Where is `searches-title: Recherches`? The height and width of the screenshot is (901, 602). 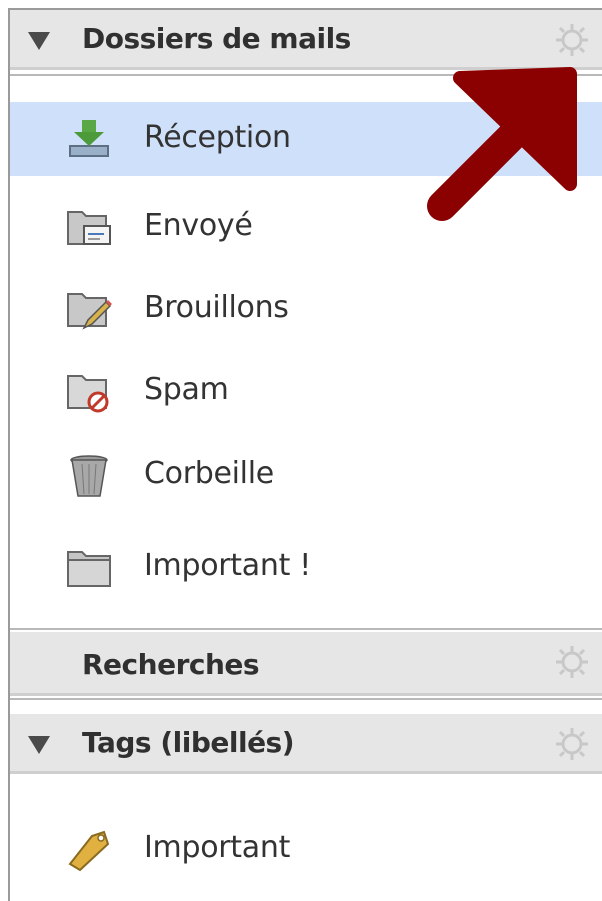
searches-title: Recherches is located at coordinates (171, 664).